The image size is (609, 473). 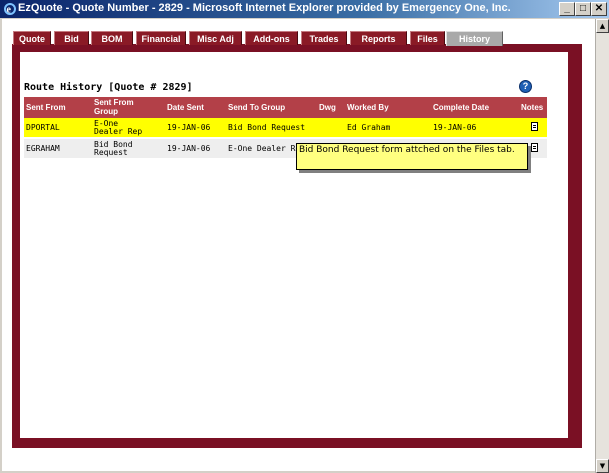 What do you see at coordinates (525, 86) in the screenshot?
I see `help-icon: ?` at bounding box center [525, 86].